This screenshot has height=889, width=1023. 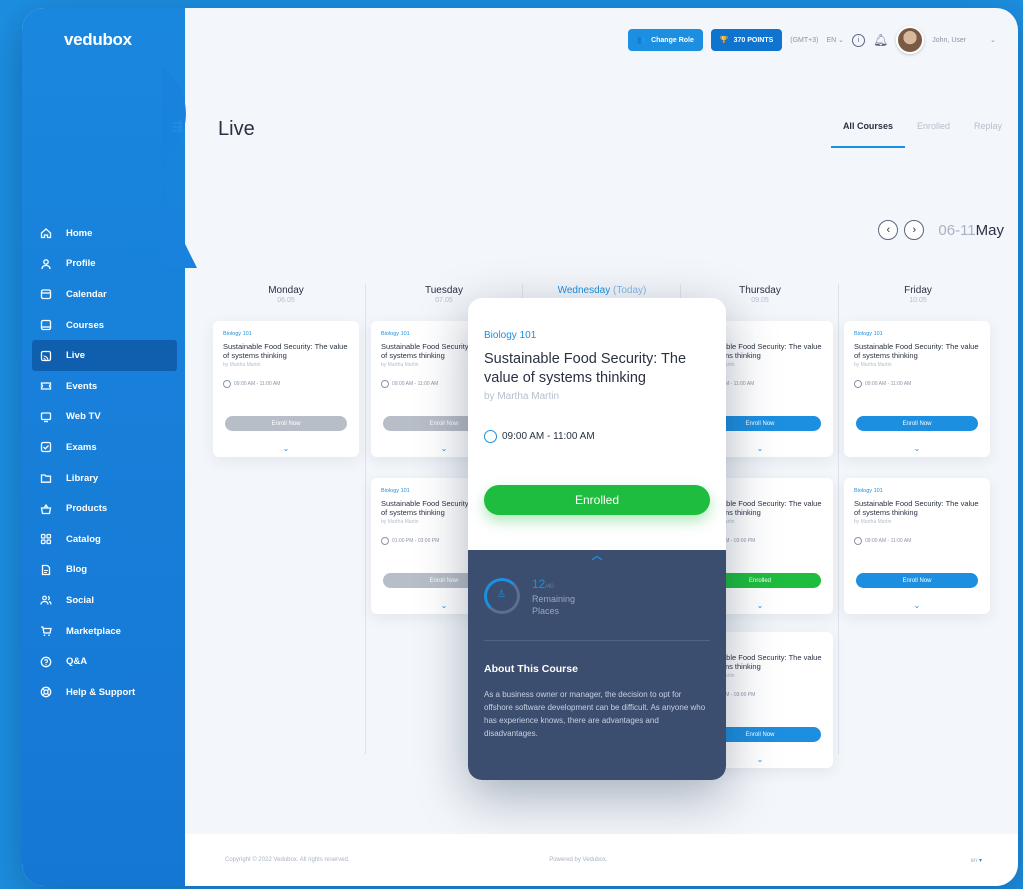 What do you see at coordinates (87, 509) in the screenshot?
I see `sidebar-item-label: Products` at bounding box center [87, 509].